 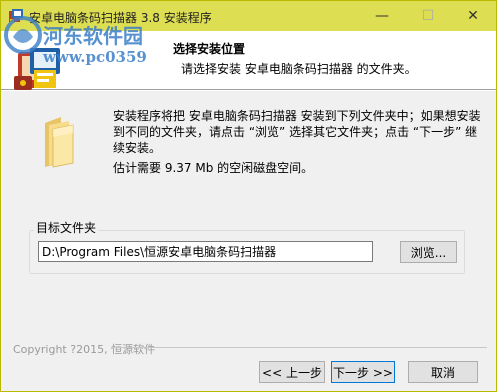 I want to click on page-subtitle: 请选择安装 安卓电脑条码扫描器 的文件夹。, so click(x=299, y=69).